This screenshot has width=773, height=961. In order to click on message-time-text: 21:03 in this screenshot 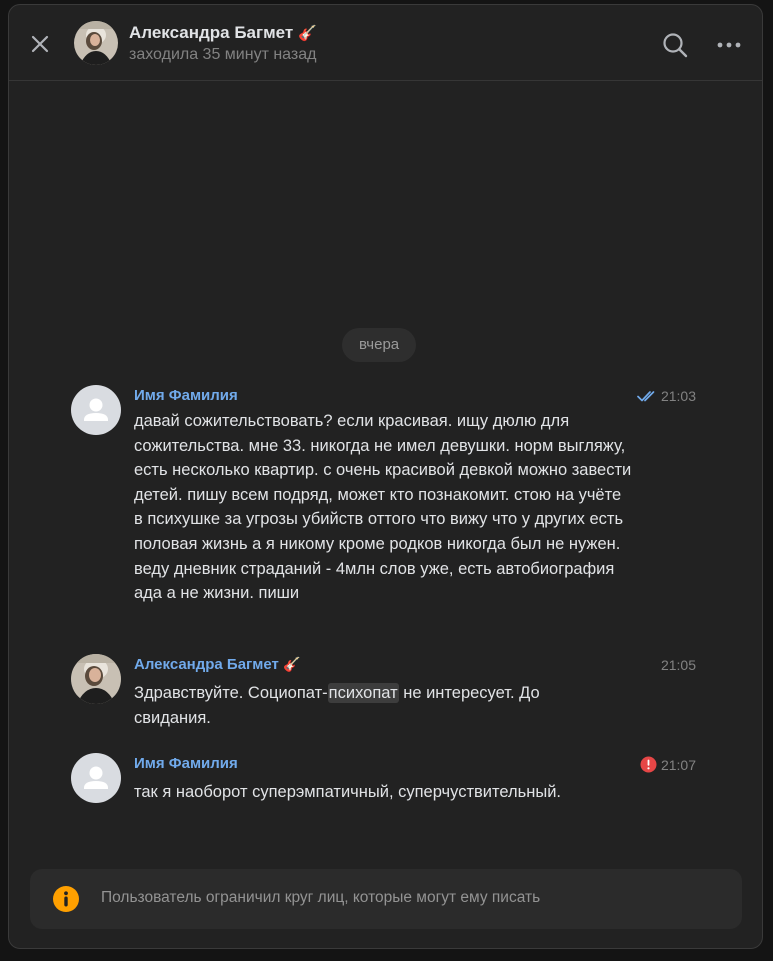, I will do `click(678, 396)`.